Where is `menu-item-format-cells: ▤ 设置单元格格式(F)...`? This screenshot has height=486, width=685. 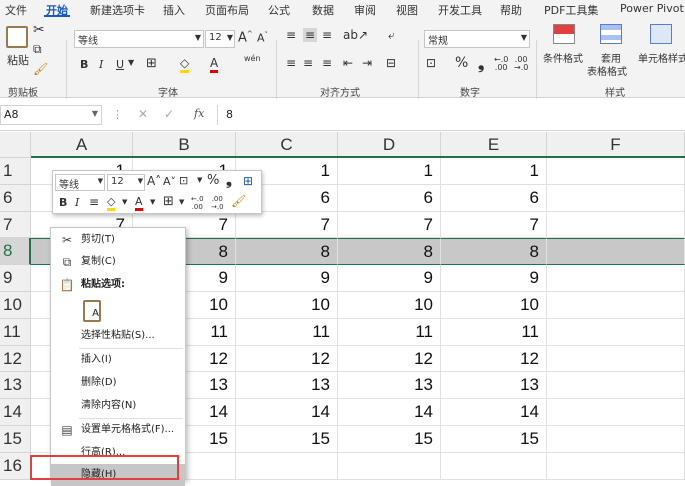 menu-item-format-cells: ▤ 设置单元格格式(F)... is located at coordinates (118, 430).